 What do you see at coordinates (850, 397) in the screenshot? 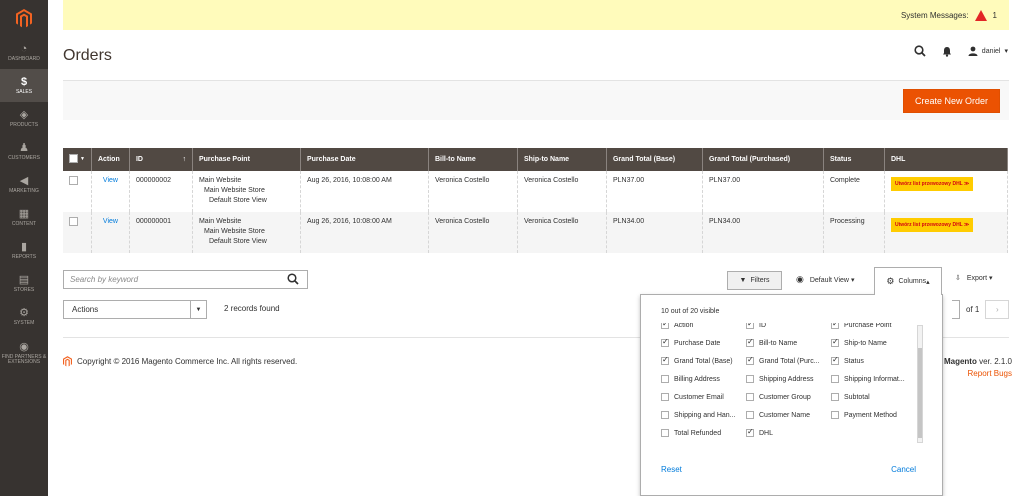
I see `column-option: Subtotal` at bounding box center [850, 397].